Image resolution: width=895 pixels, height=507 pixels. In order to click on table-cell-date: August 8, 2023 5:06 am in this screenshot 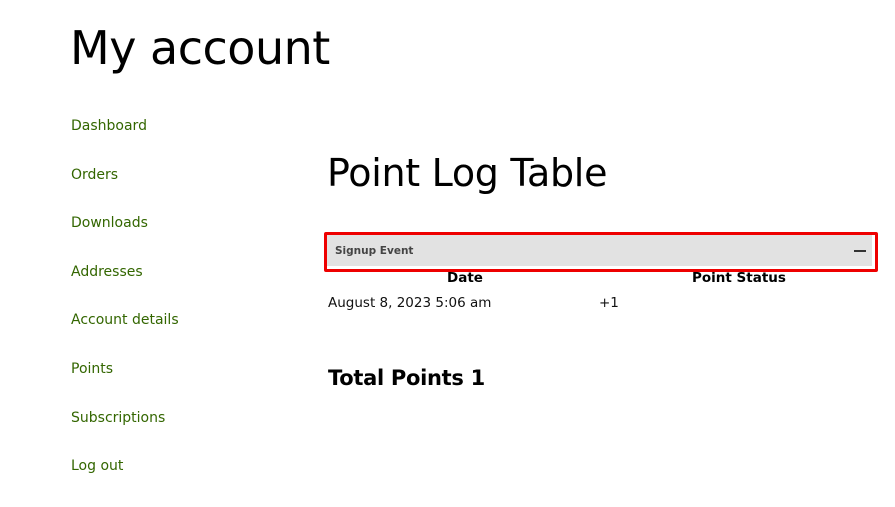, I will do `click(410, 303)`.